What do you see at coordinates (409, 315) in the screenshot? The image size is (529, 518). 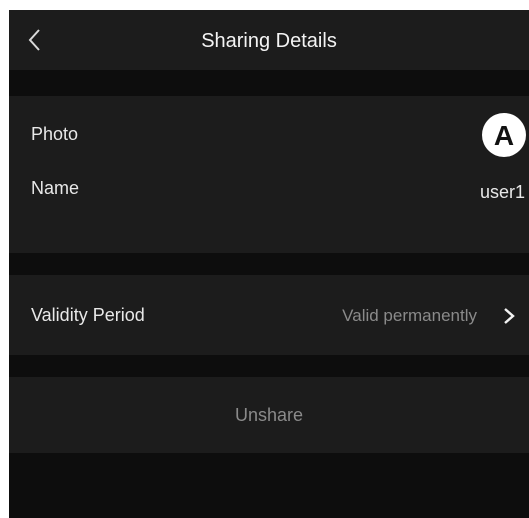 I see `validity-period-value: Valid permanently` at bounding box center [409, 315].